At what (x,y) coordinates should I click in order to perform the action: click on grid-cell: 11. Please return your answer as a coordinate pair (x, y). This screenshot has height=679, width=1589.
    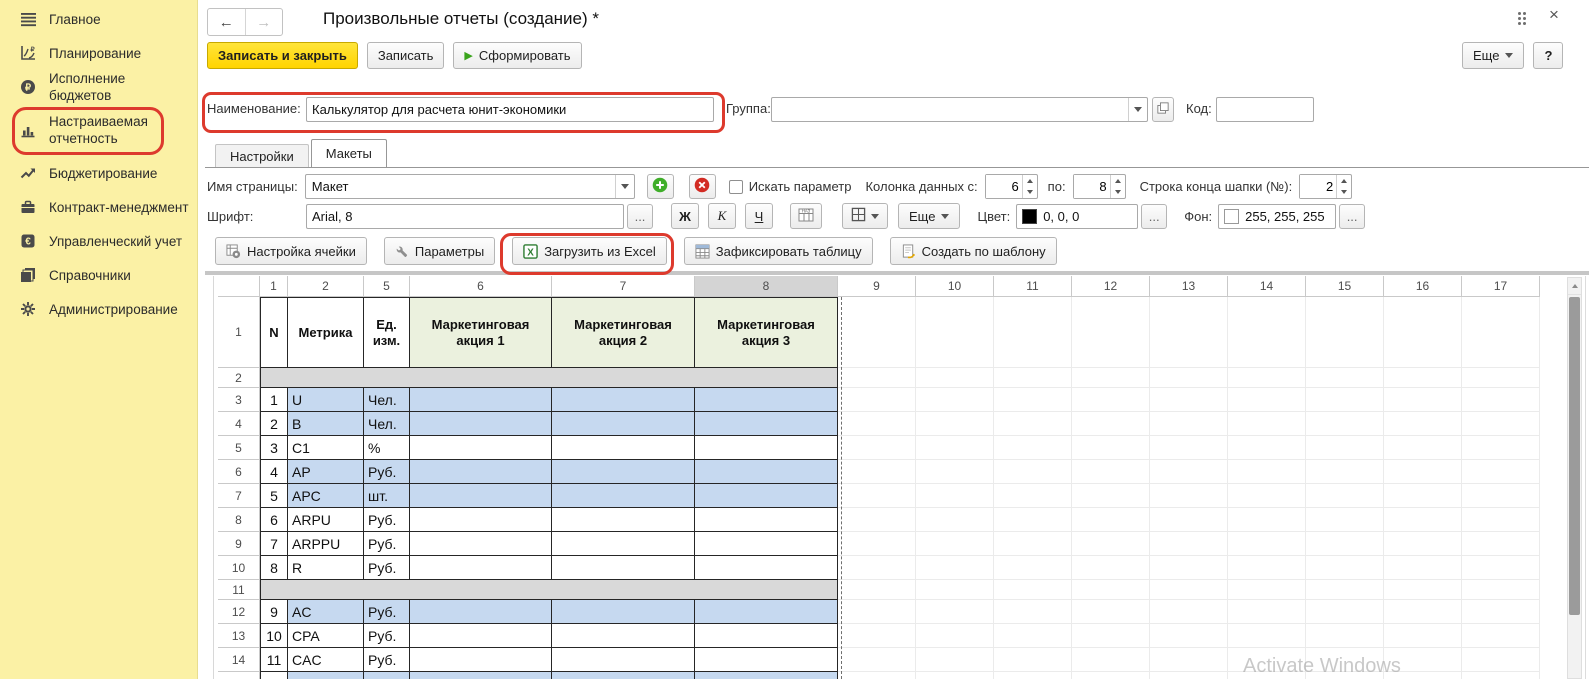
    Looking at the image, I should click on (274, 660).